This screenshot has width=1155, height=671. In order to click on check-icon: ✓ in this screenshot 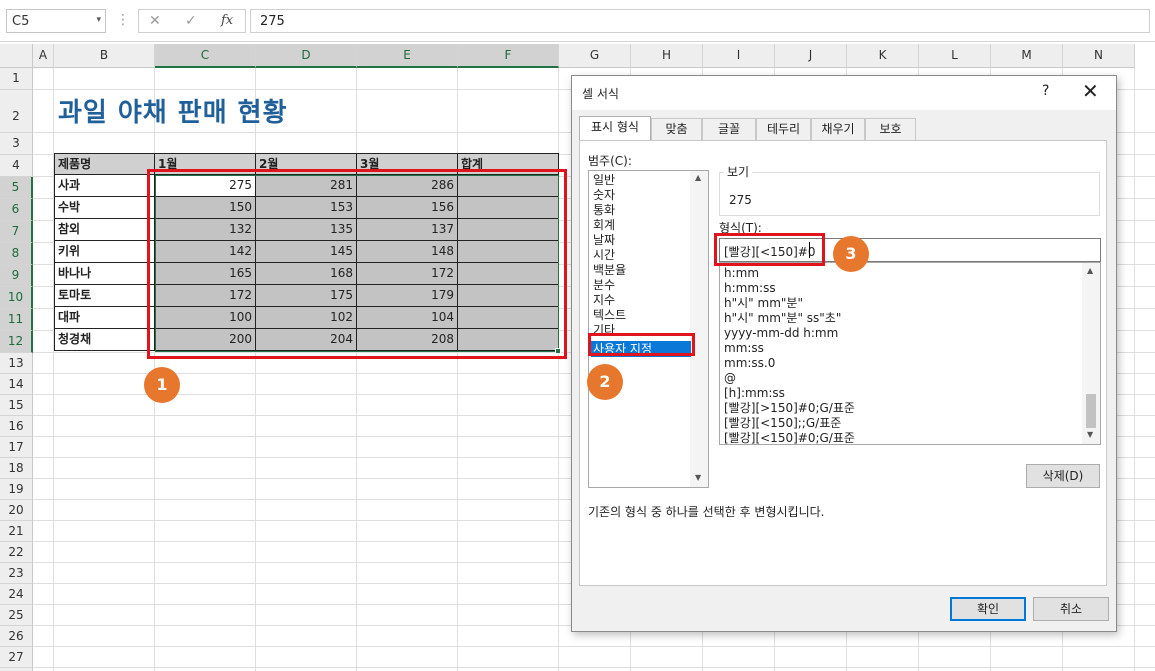, I will do `click(191, 21)`.